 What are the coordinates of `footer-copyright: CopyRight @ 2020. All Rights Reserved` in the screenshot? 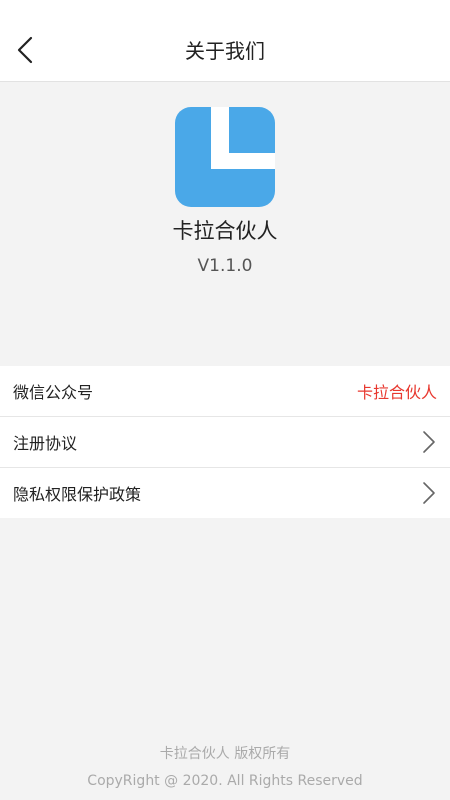 It's located at (225, 781).